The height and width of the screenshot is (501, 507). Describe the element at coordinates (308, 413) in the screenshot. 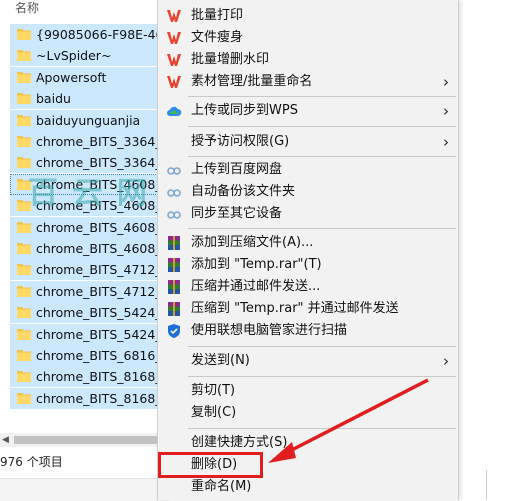

I see `menu-item-copy: 复制(C)` at that location.